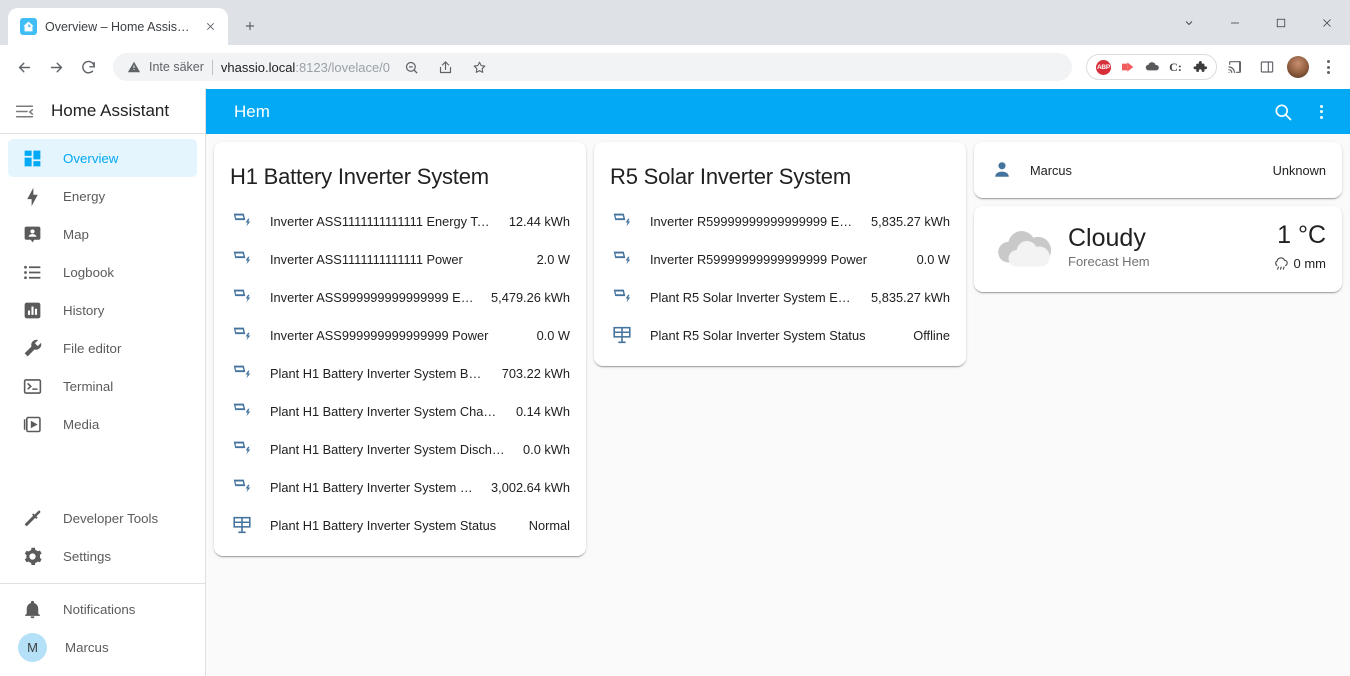  I want to click on omnibox-divider, so click(212, 67).